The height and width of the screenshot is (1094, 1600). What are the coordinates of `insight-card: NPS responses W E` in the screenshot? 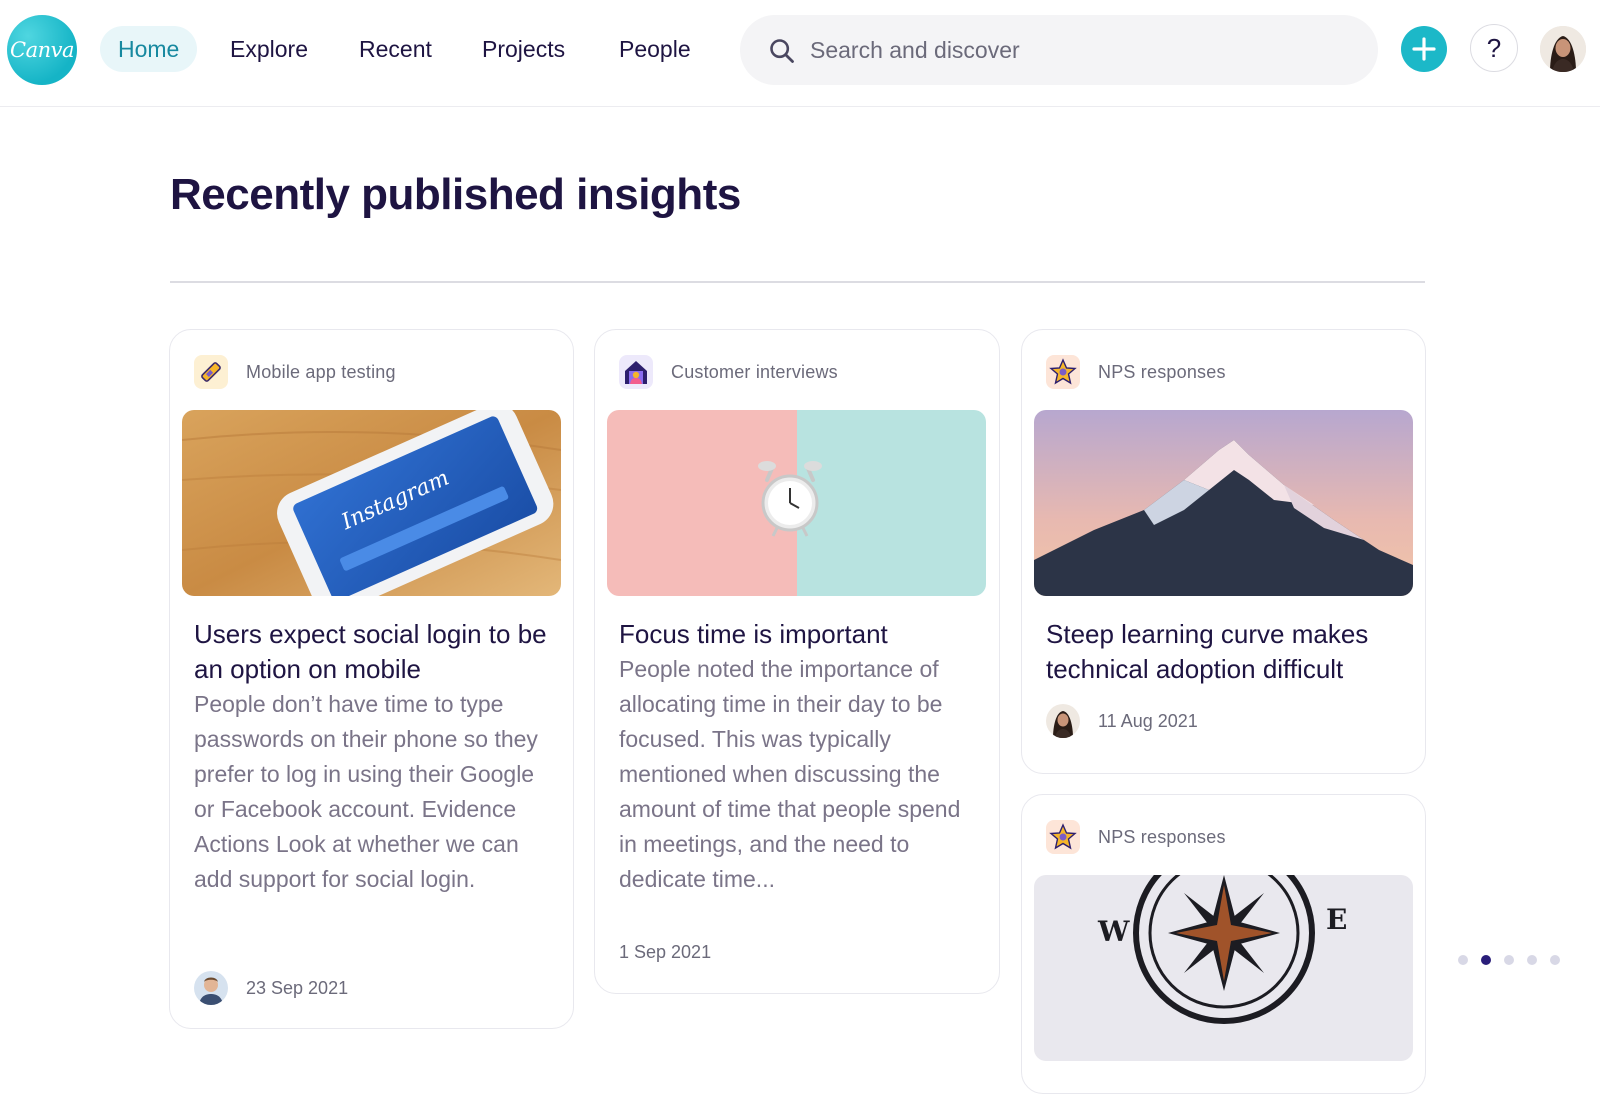 It's located at (1223, 944).